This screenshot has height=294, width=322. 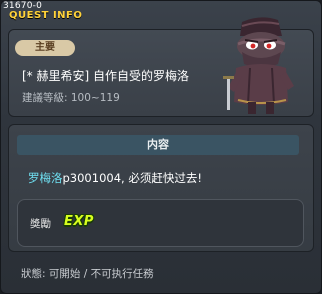 I want to click on content-header: 内容, so click(x=158, y=145).